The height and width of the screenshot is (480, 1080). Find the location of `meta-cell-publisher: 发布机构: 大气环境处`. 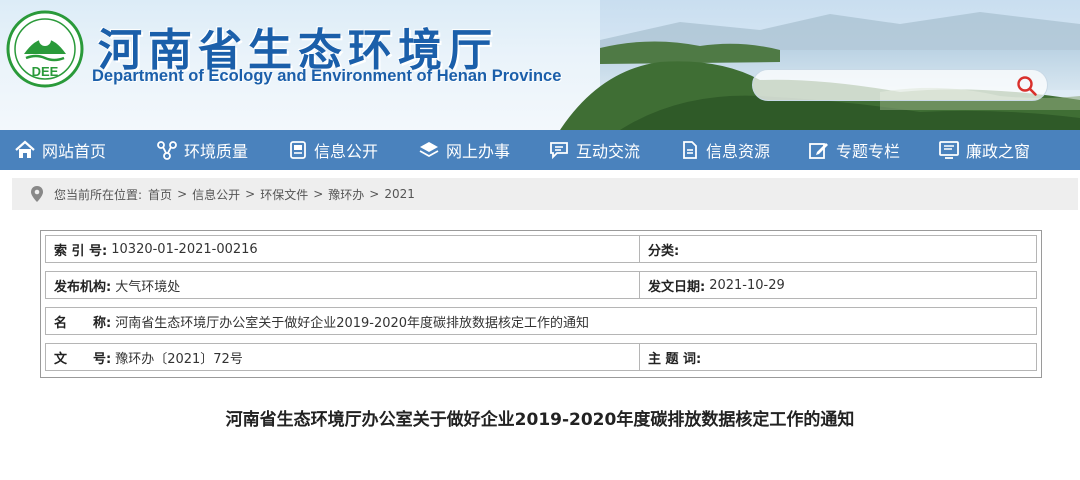

meta-cell-publisher: 发布机构: 大气环境处 is located at coordinates (343, 285).